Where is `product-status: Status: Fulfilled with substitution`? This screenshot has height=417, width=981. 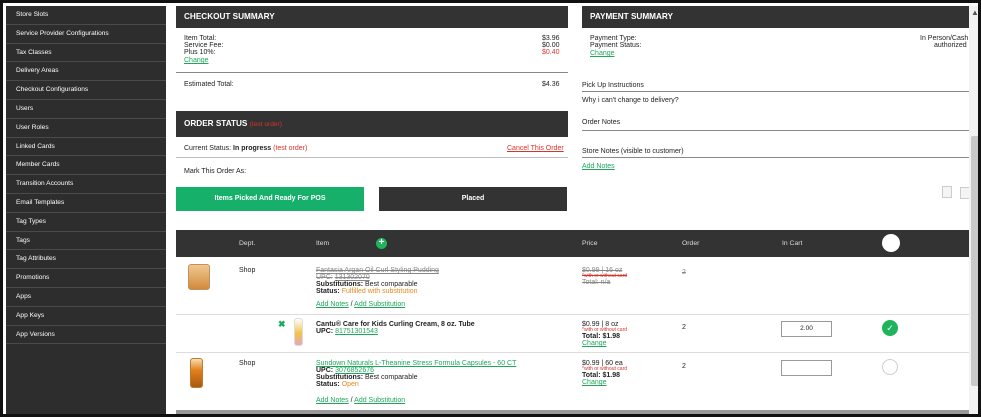 product-status: Status: Fulfilled with substitution is located at coordinates (367, 291).